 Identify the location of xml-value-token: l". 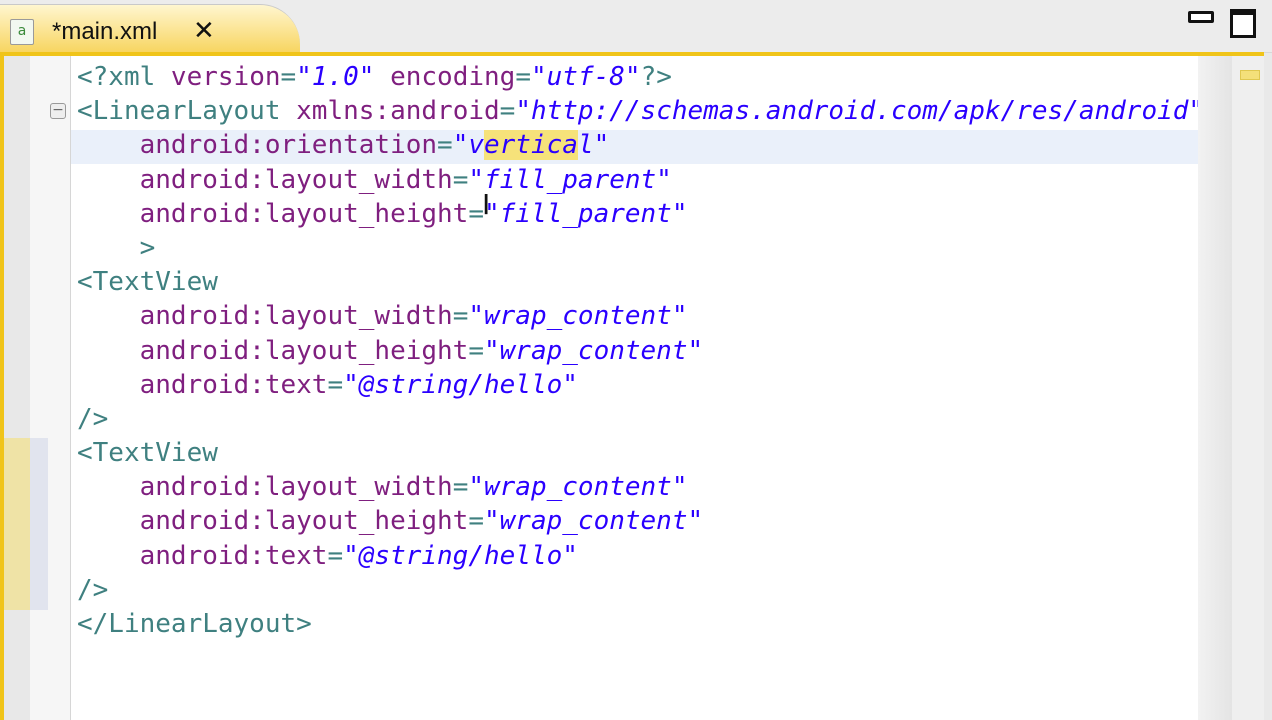
(593, 145).